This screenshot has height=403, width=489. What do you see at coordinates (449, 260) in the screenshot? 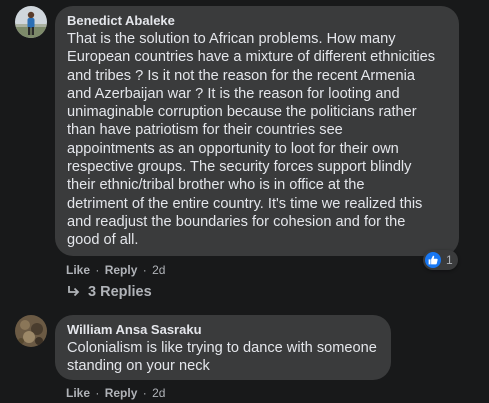
I see `reaction-count: 1` at bounding box center [449, 260].